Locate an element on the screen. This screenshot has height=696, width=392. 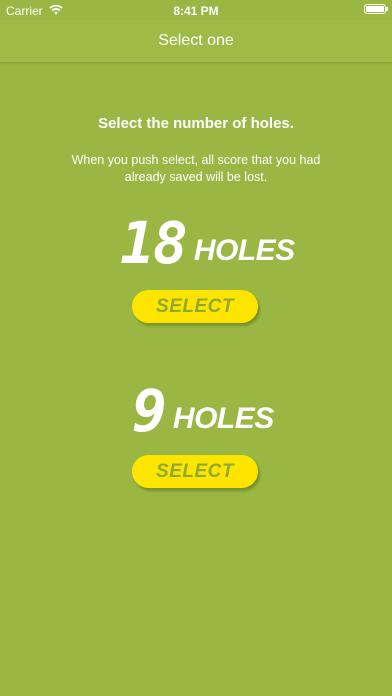
status-time: 8:41 PM is located at coordinates (196, 11).